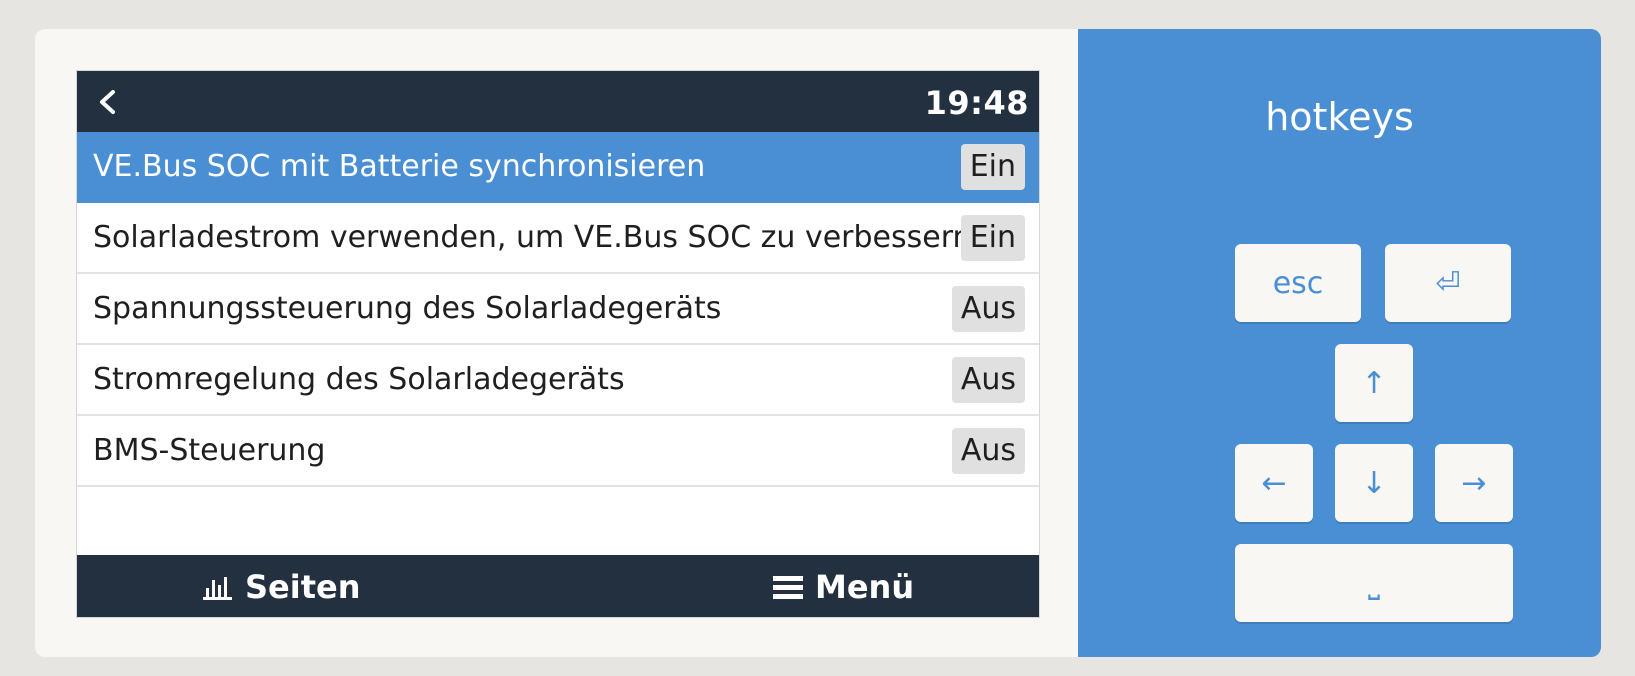  I want to click on right-arrow-icon: →, so click(1474, 483).